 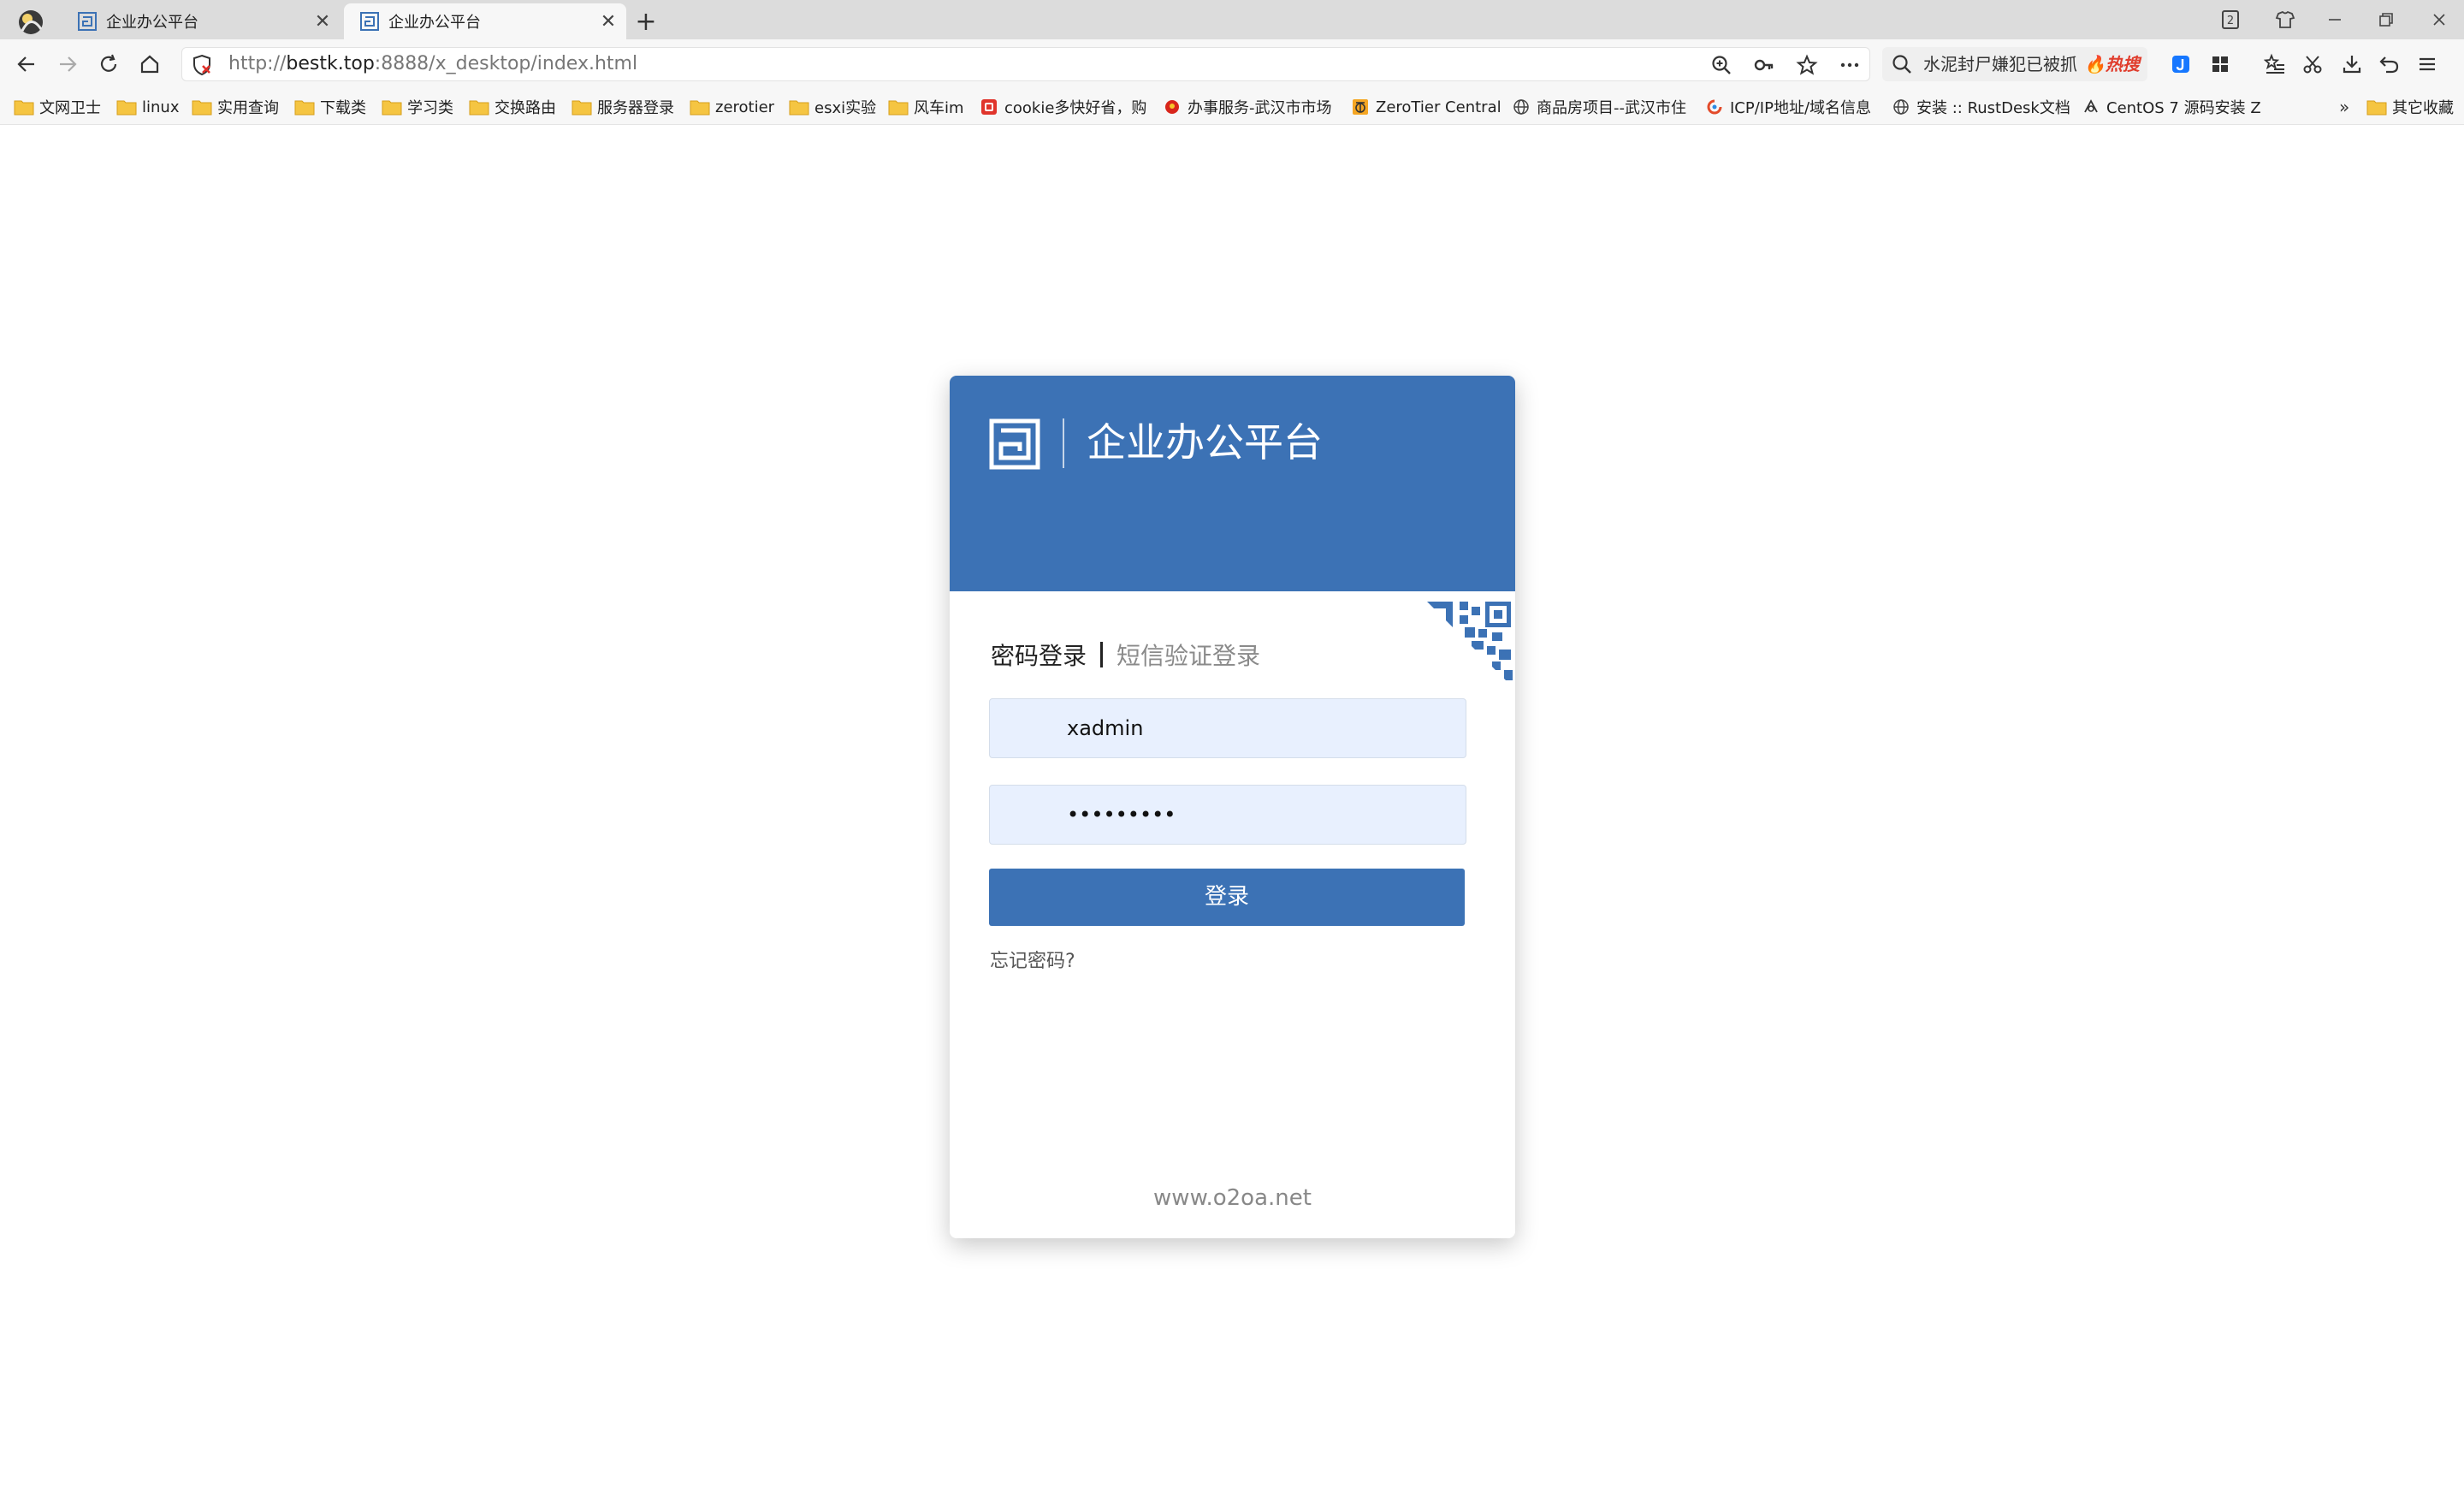 What do you see at coordinates (1063, 443) in the screenshot?
I see `logo-divider` at bounding box center [1063, 443].